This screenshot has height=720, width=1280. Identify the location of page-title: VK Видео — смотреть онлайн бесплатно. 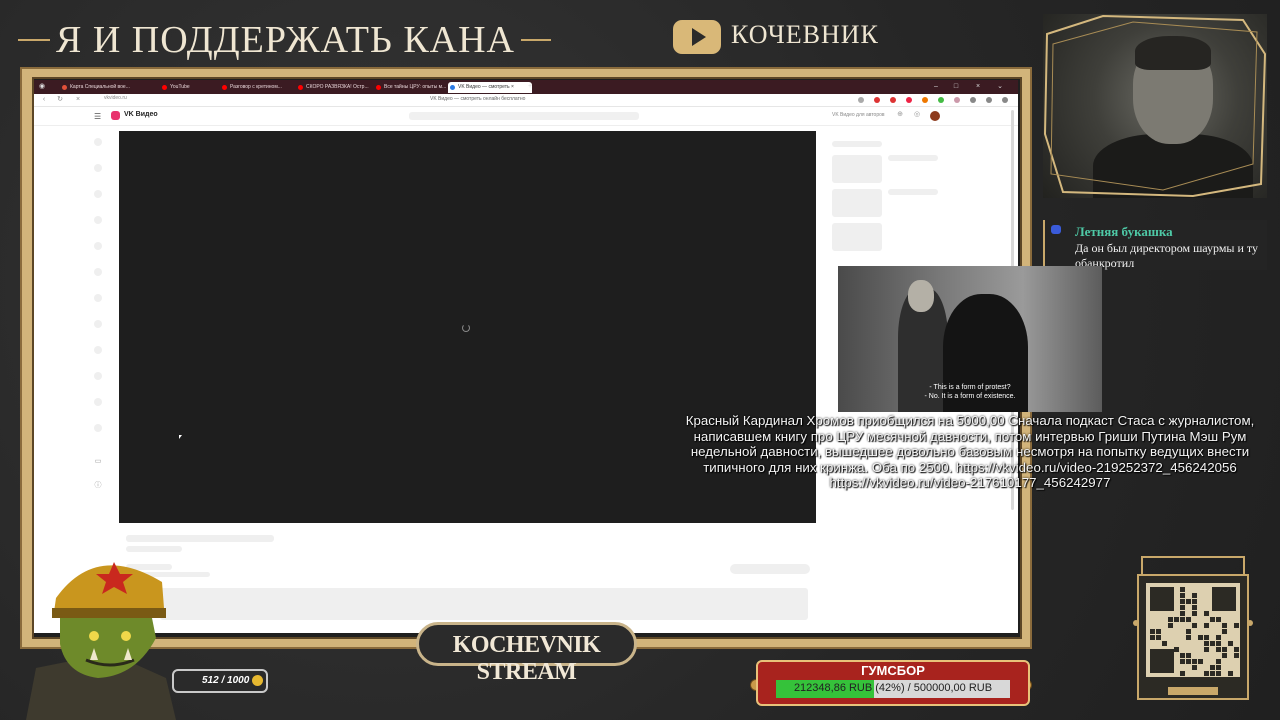
(478, 99).